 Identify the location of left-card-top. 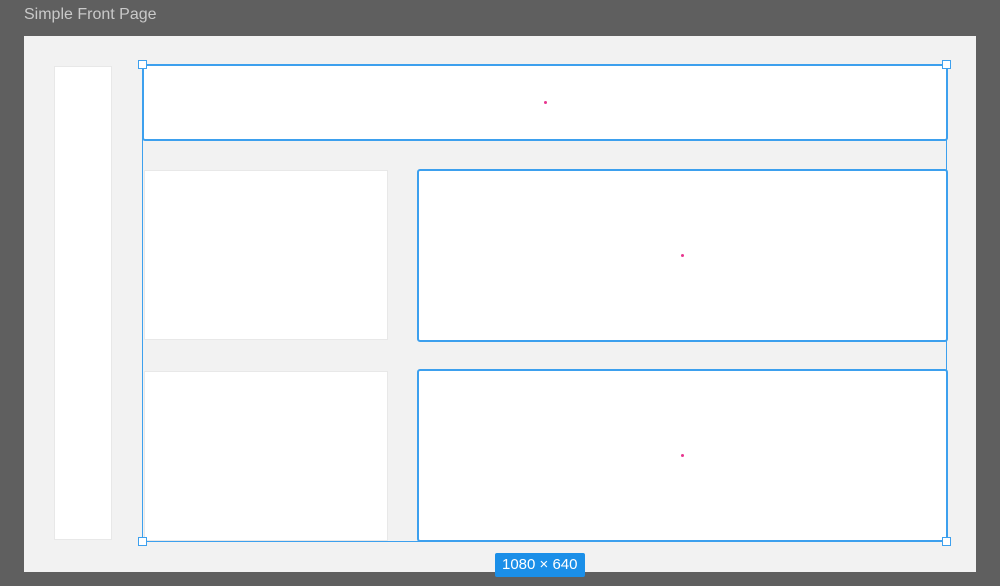
(266, 255).